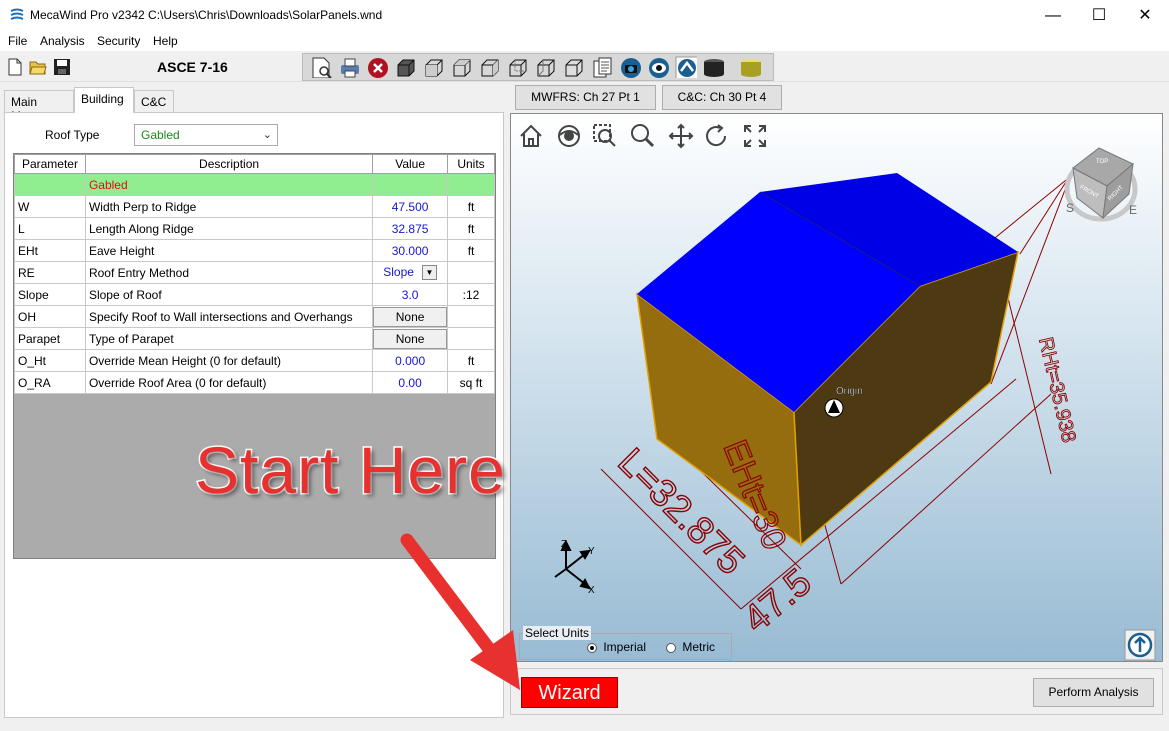 The width and height of the screenshot is (1169, 731). I want to click on stop-icon, so click(377, 67).